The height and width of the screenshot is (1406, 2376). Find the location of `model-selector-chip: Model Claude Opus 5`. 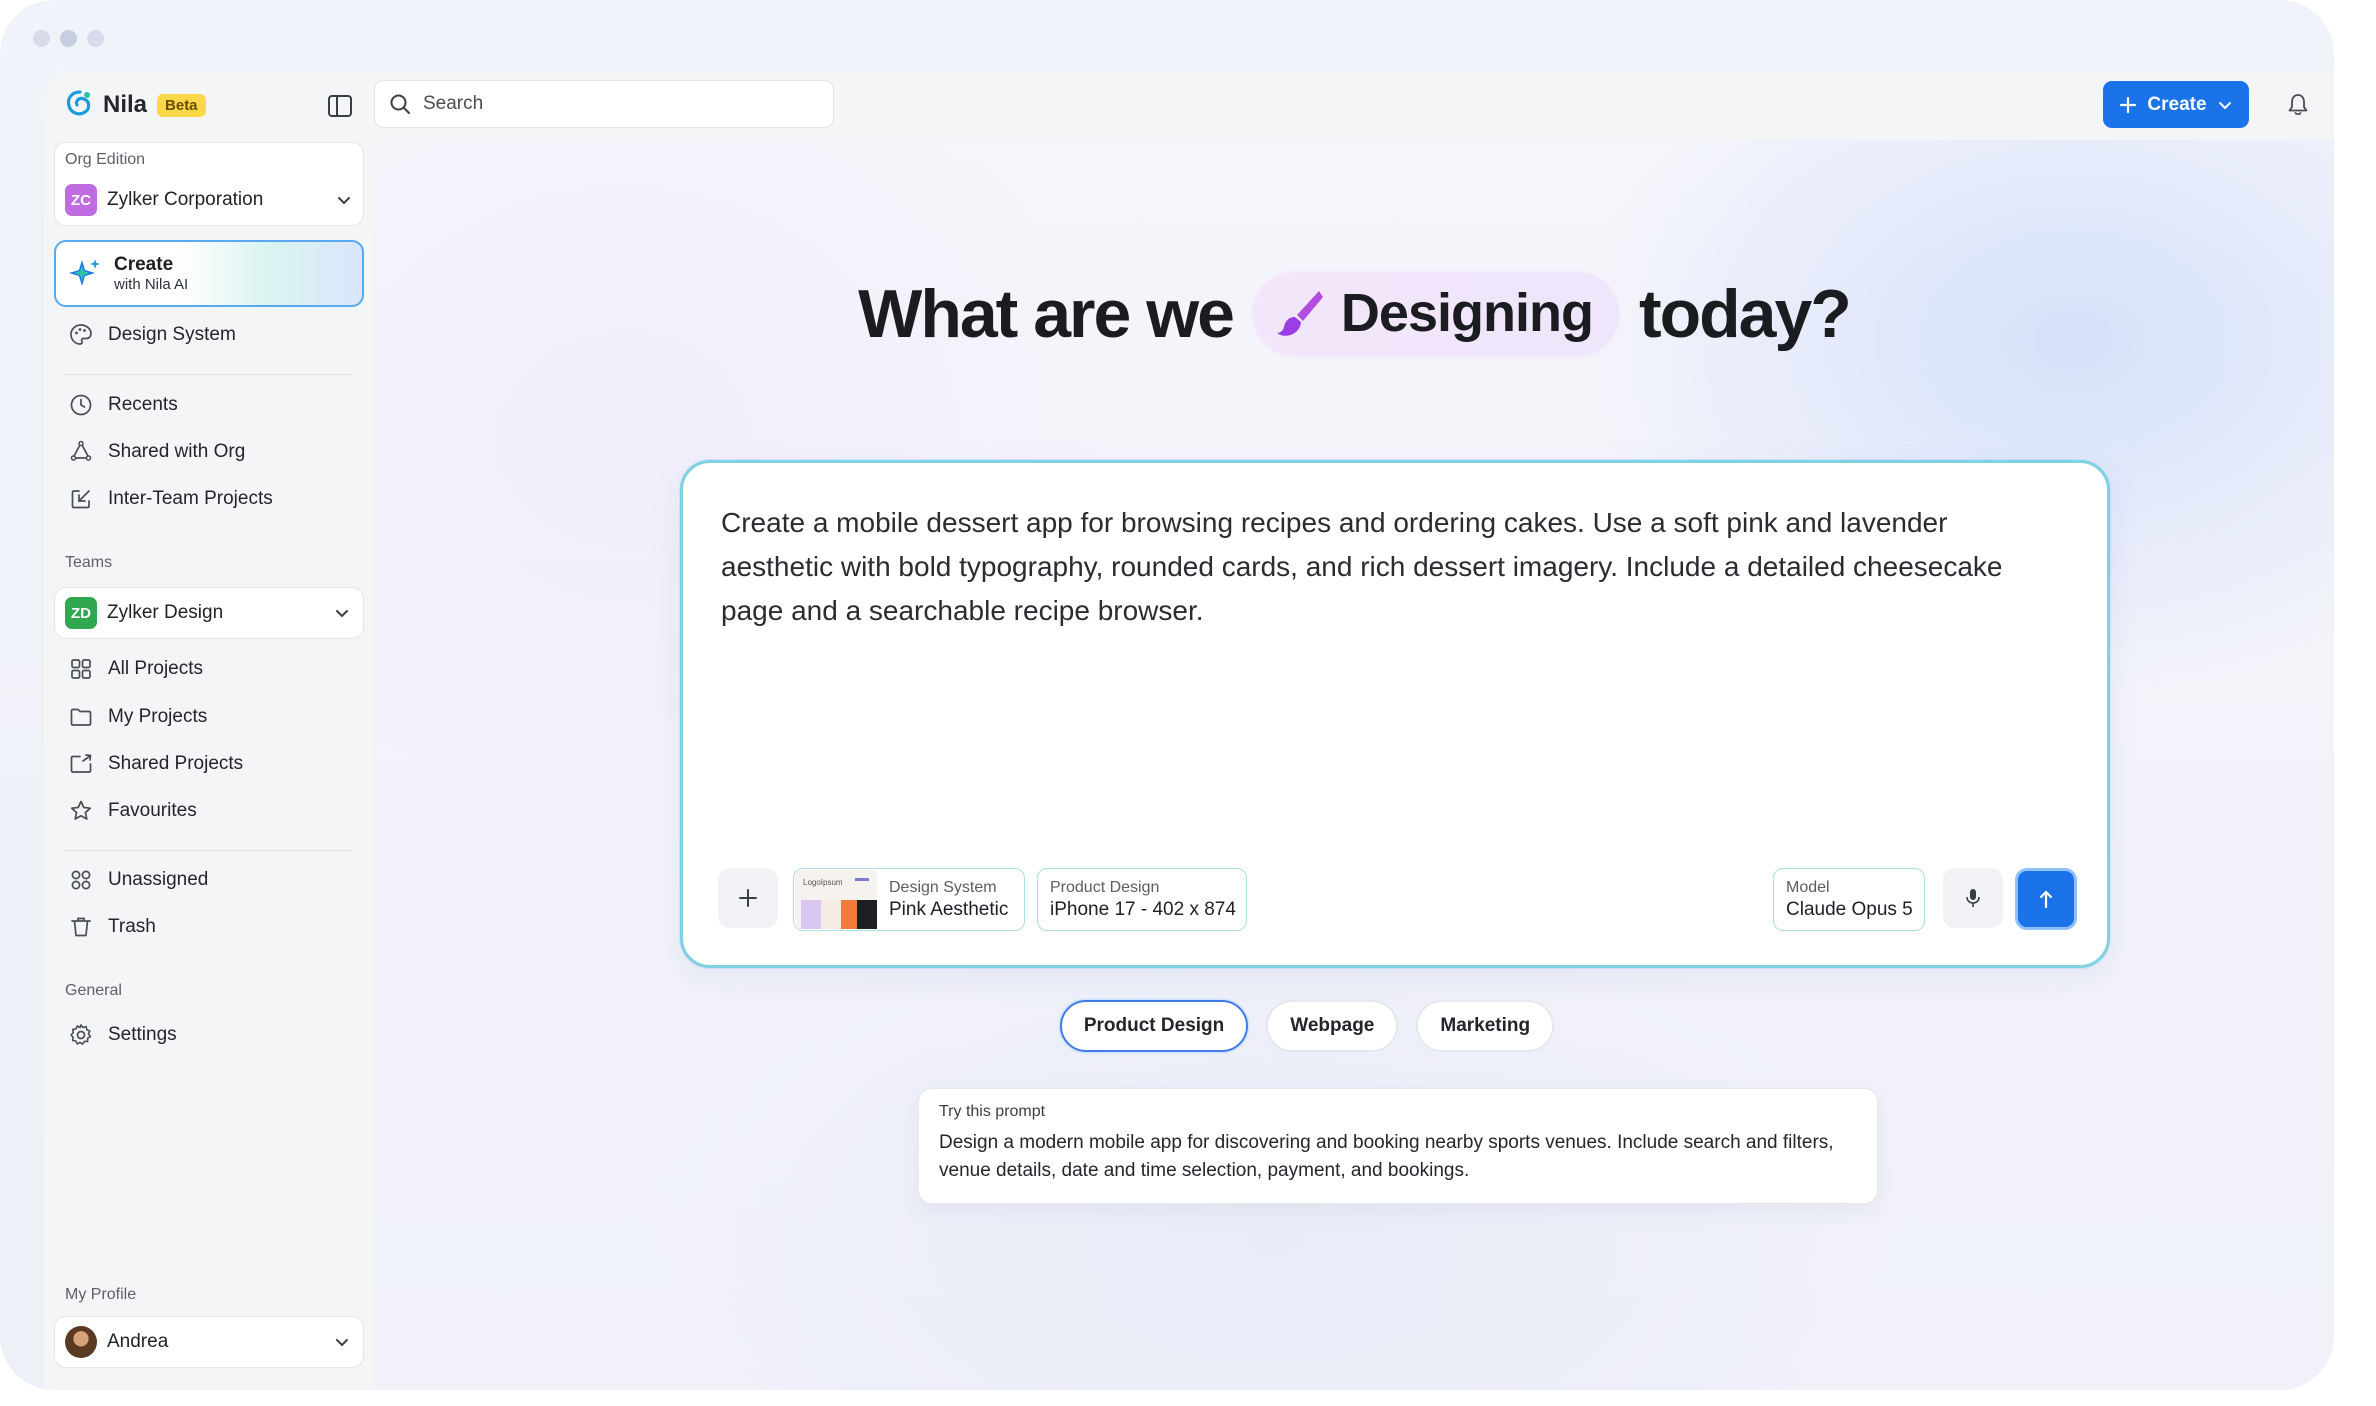

model-selector-chip: Model Claude Opus 5 is located at coordinates (1849, 899).